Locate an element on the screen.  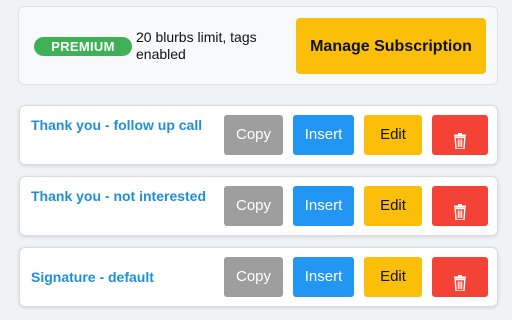
premium-badge: PREMIUM is located at coordinates (83, 46).